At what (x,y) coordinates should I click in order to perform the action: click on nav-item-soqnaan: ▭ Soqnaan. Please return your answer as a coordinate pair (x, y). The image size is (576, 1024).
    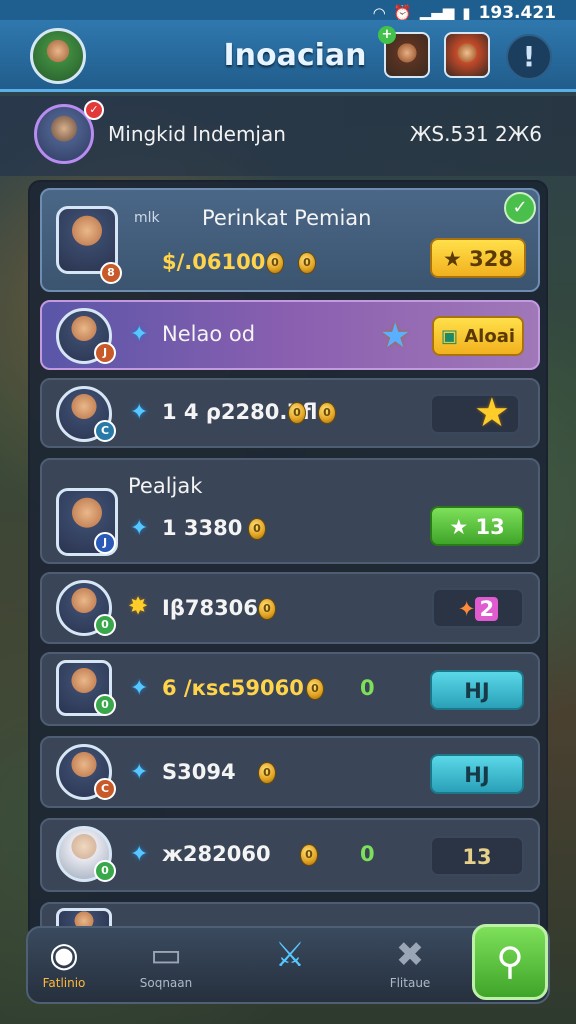
    Looking at the image, I should click on (166, 966).